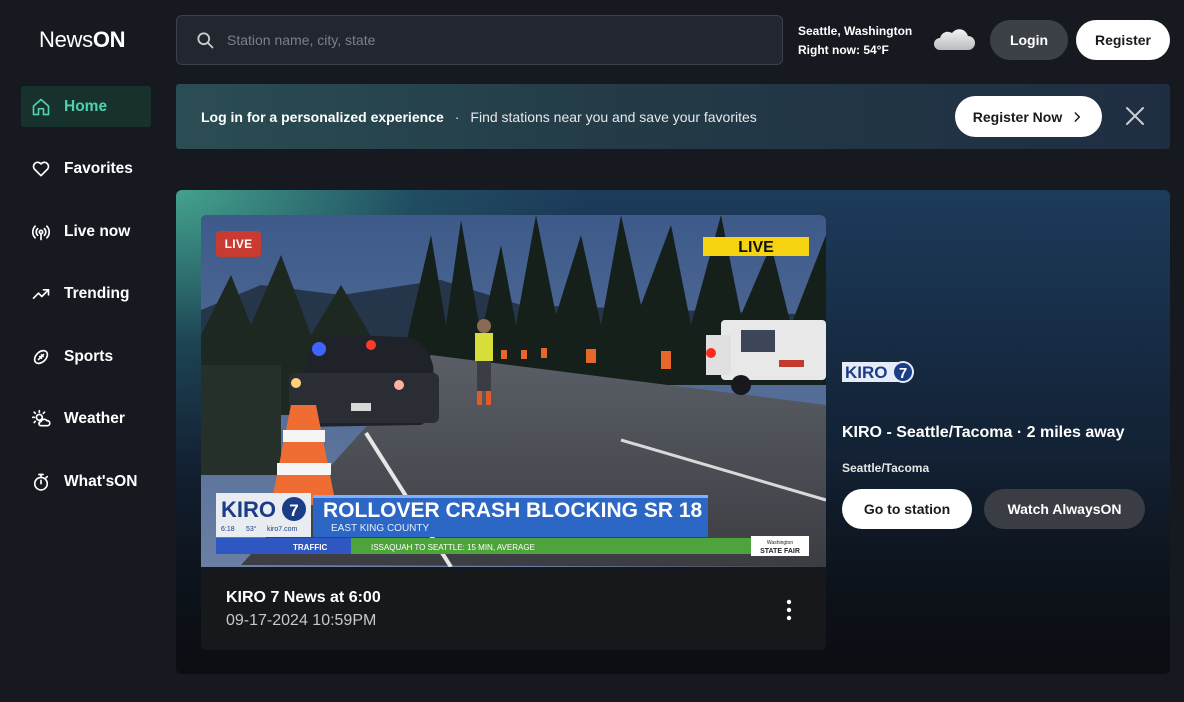 The image size is (1184, 702). What do you see at coordinates (855, 41) in the screenshot?
I see `weather-info: Seattle, Washington Right now: 54°F` at bounding box center [855, 41].